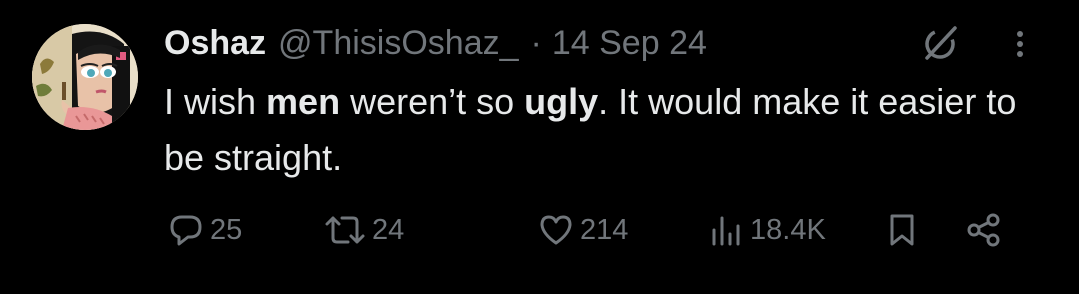  I want to click on repost-button: 24, so click(364, 230).